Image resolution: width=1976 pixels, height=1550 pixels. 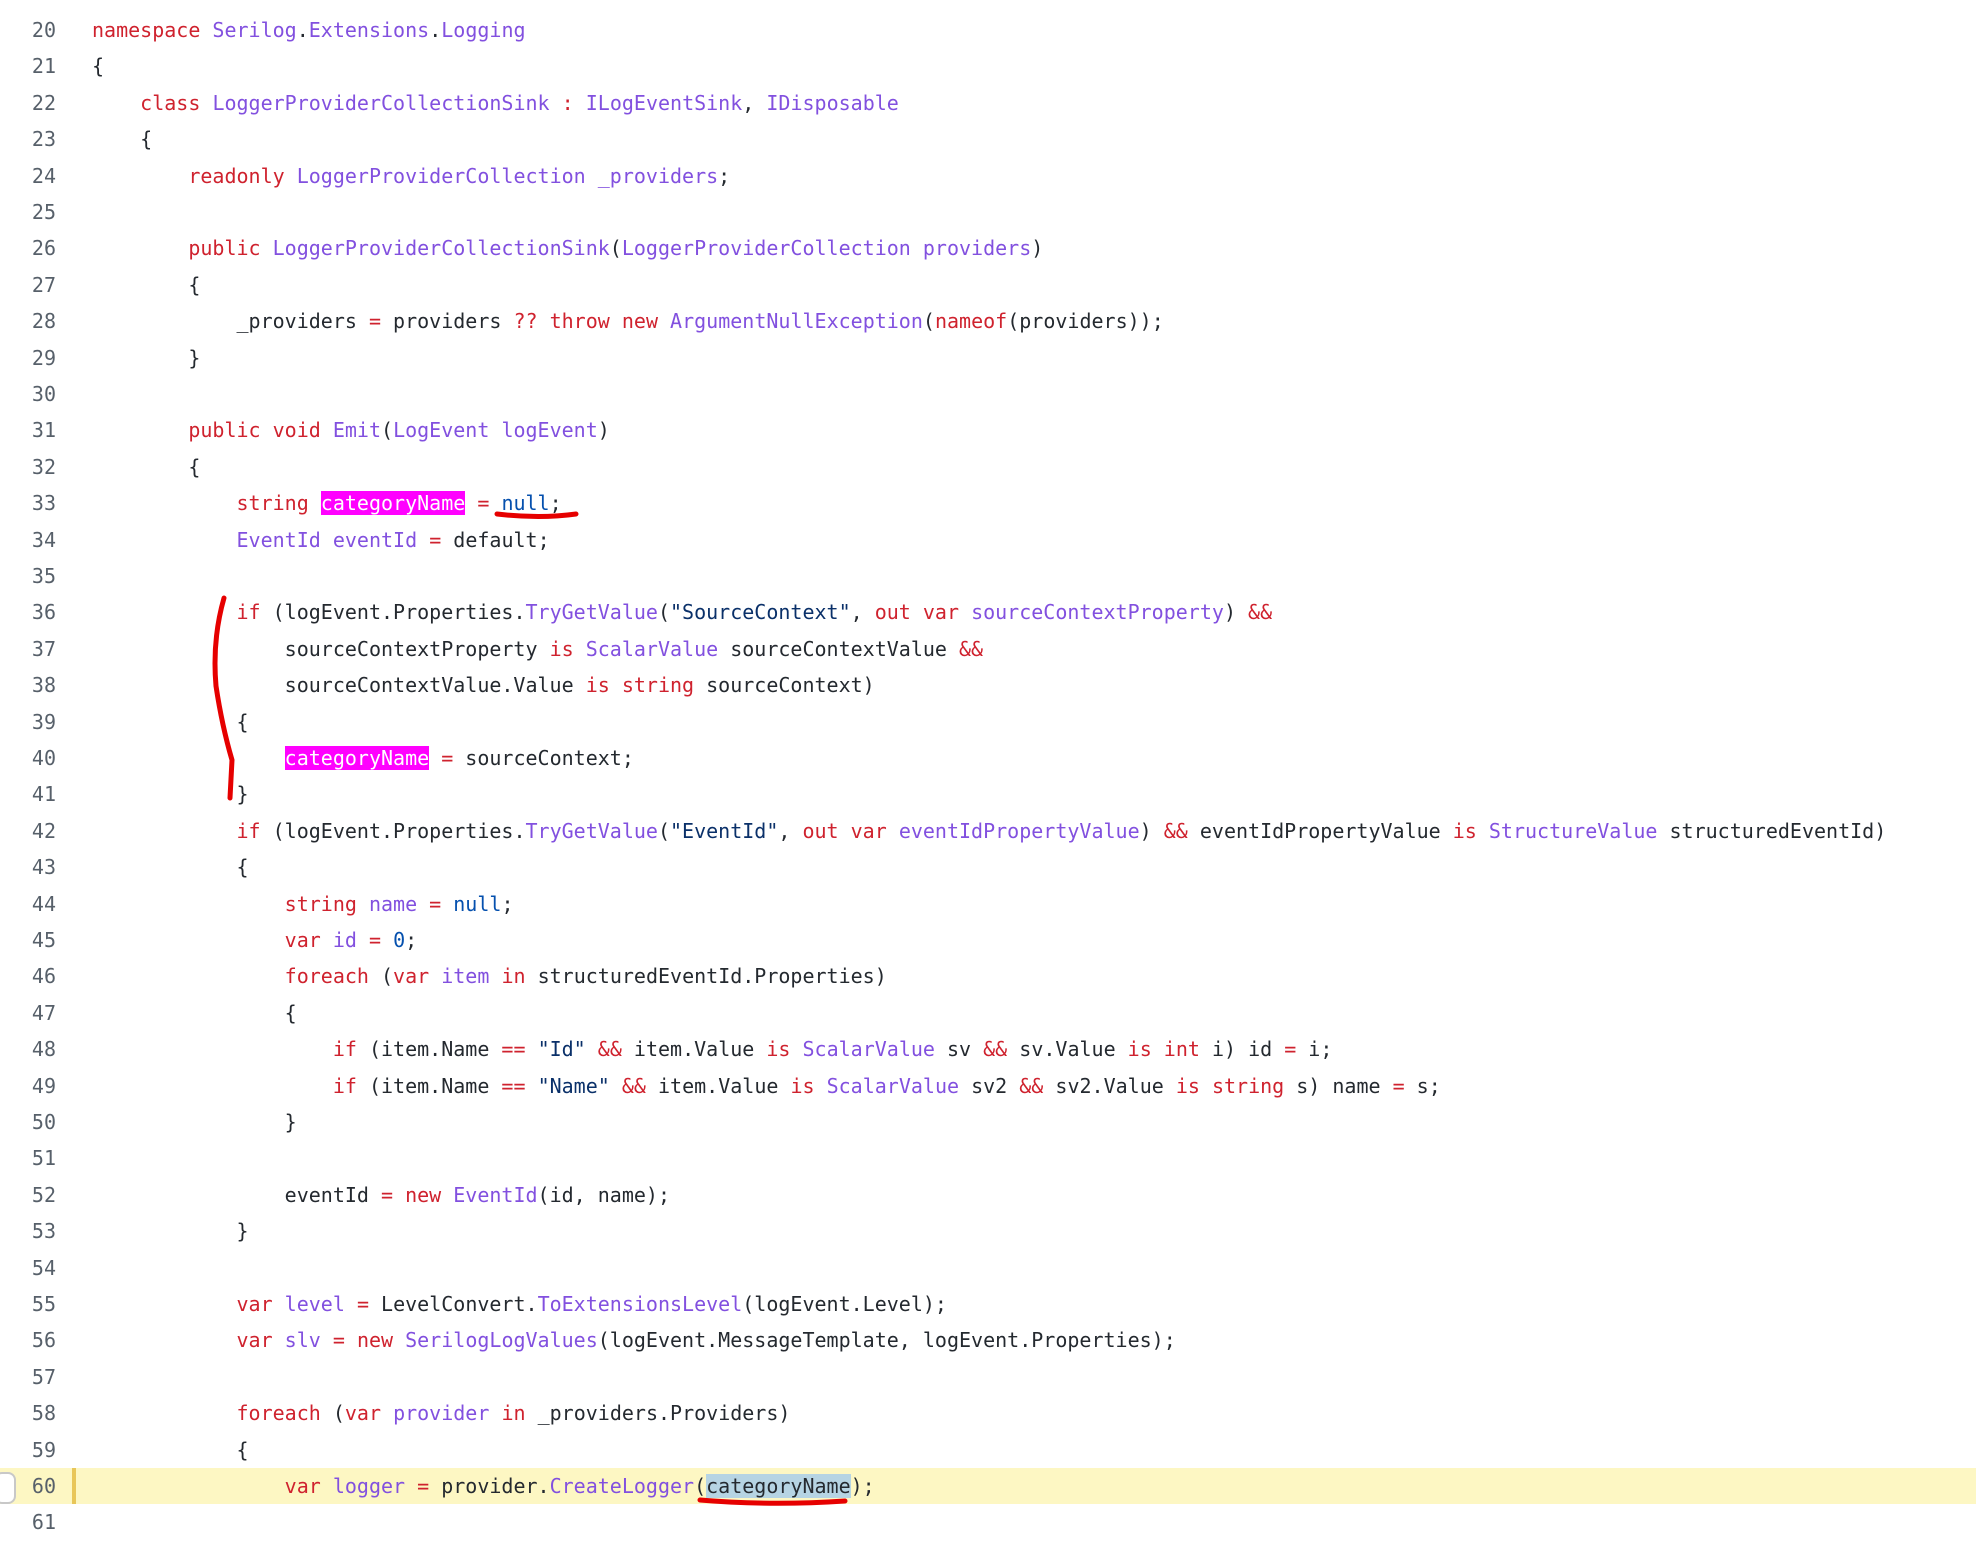 What do you see at coordinates (988, 30) in the screenshot?
I see `code-line: 20 namespace Serilog.Extensions.Logging` at bounding box center [988, 30].